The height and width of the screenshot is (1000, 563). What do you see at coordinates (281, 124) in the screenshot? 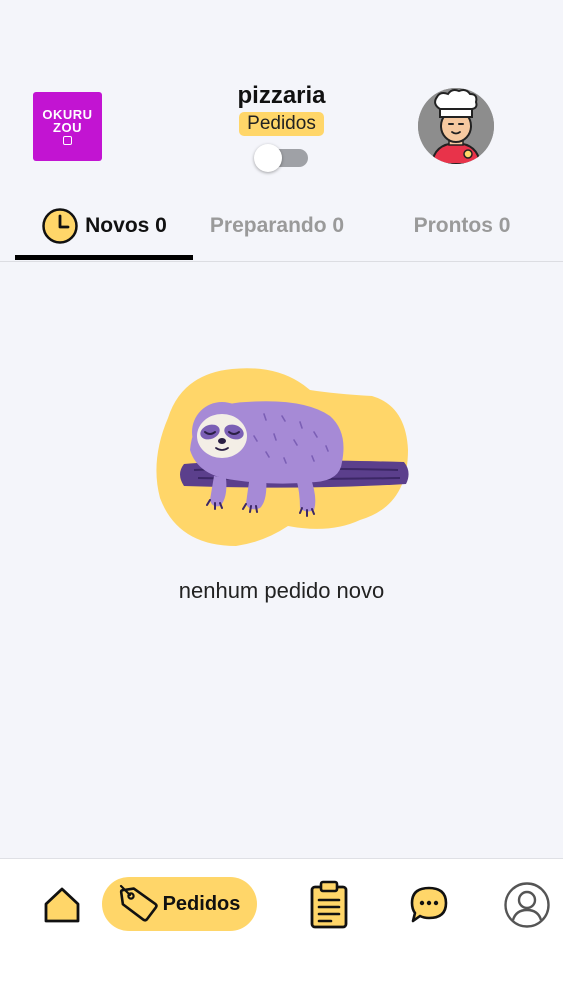
I see `section-badge: Pedidos` at bounding box center [281, 124].